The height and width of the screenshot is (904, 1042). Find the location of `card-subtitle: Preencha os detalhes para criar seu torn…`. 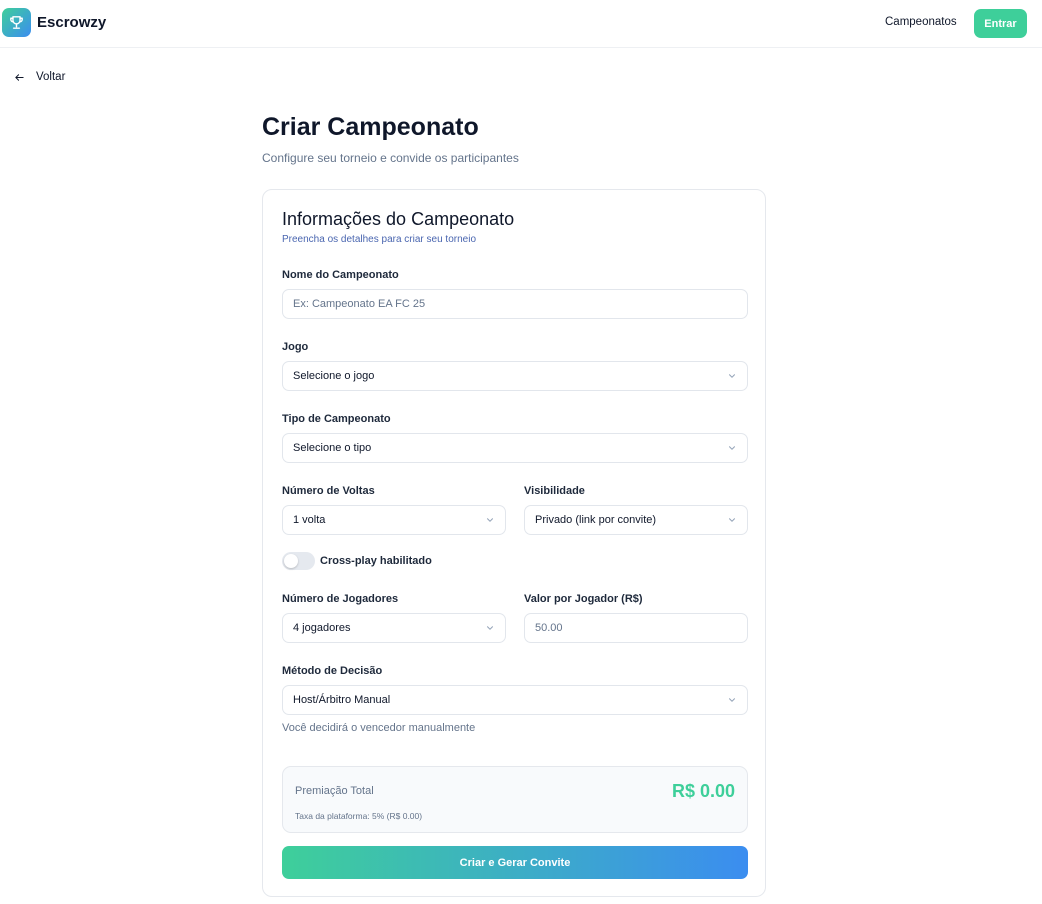

card-subtitle: Preencha os detalhes para criar seu torn… is located at coordinates (379, 239).